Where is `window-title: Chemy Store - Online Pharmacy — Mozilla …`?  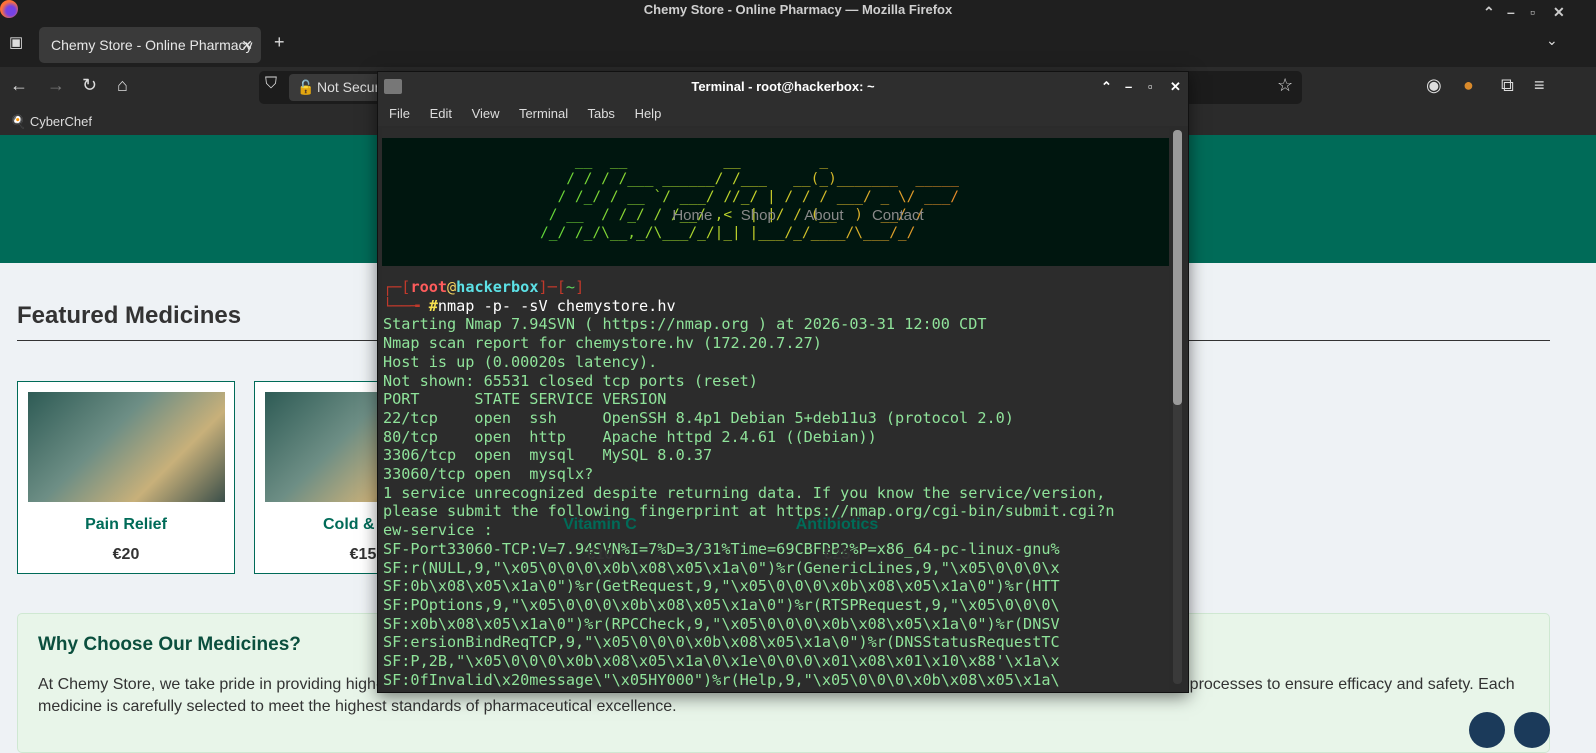
window-title: Chemy Store - Online Pharmacy — Mozilla … is located at coordinates (798, 9).